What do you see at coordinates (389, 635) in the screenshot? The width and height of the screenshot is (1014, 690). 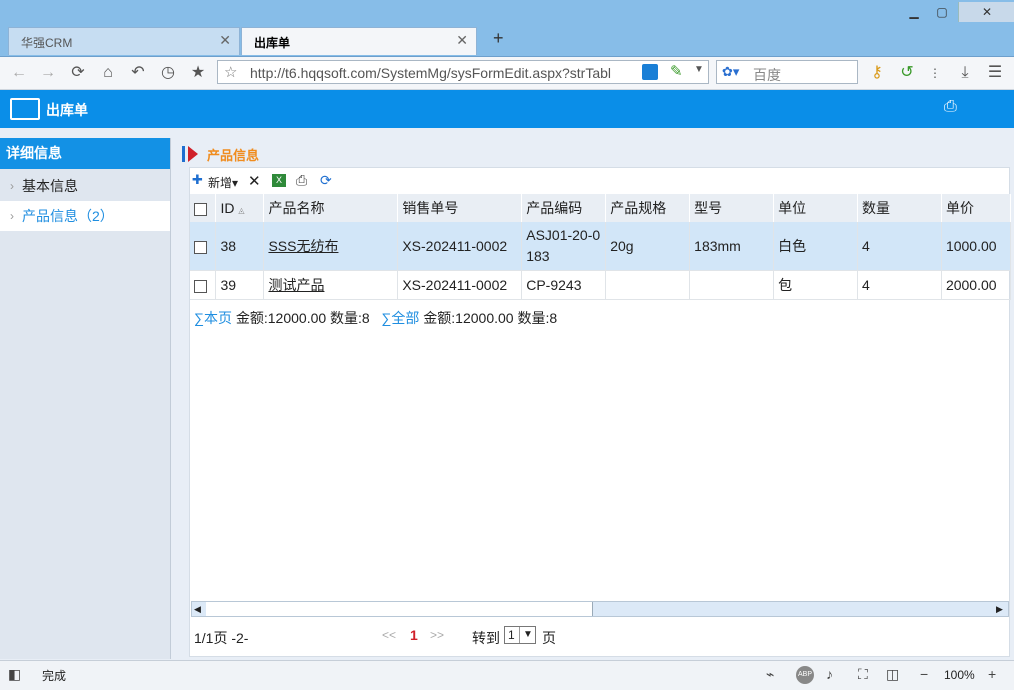 I see `pager-prev: <<` at bounding box center [389, 635].